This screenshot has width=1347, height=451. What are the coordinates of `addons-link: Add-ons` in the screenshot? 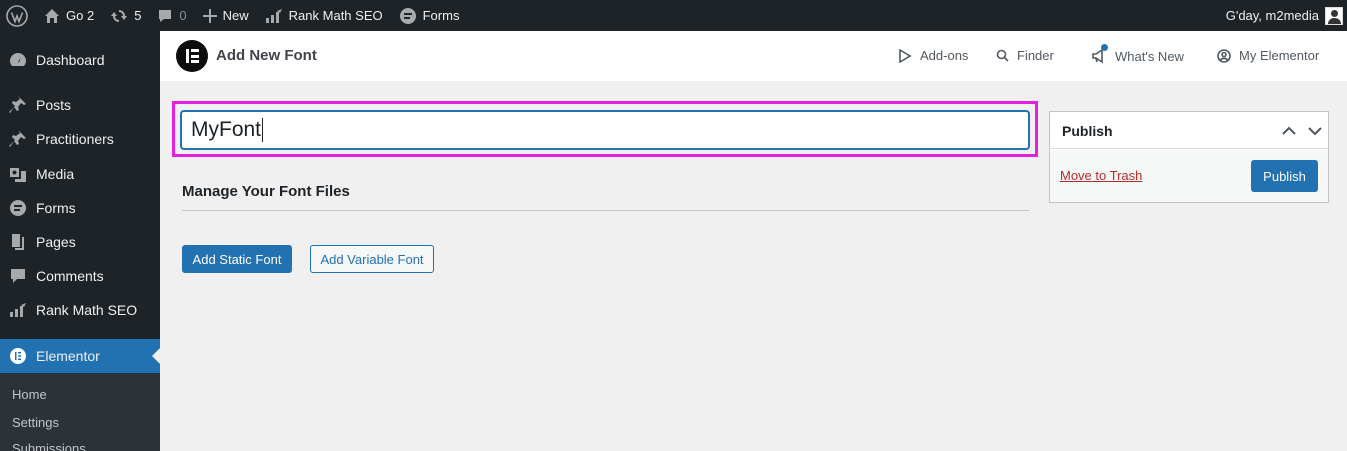 It's located at (933, 55).